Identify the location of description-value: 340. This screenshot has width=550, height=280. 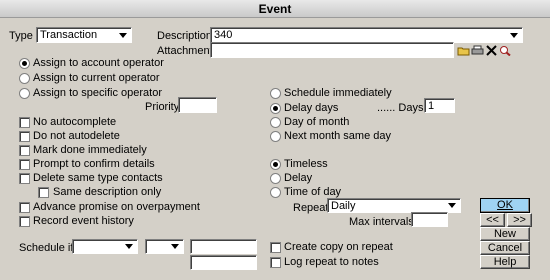
(223, 35).